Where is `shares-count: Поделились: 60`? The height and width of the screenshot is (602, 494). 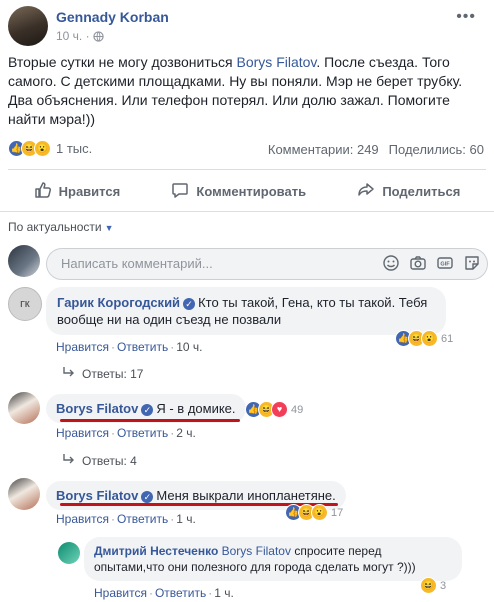
shares-count: Поделились: 60 is located at coordinates (436, 149).